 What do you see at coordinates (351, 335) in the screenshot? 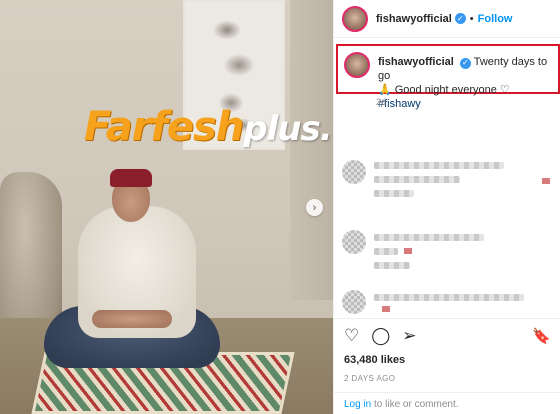
I see `heart-icon: ♡` at bounding box center [351, 335].